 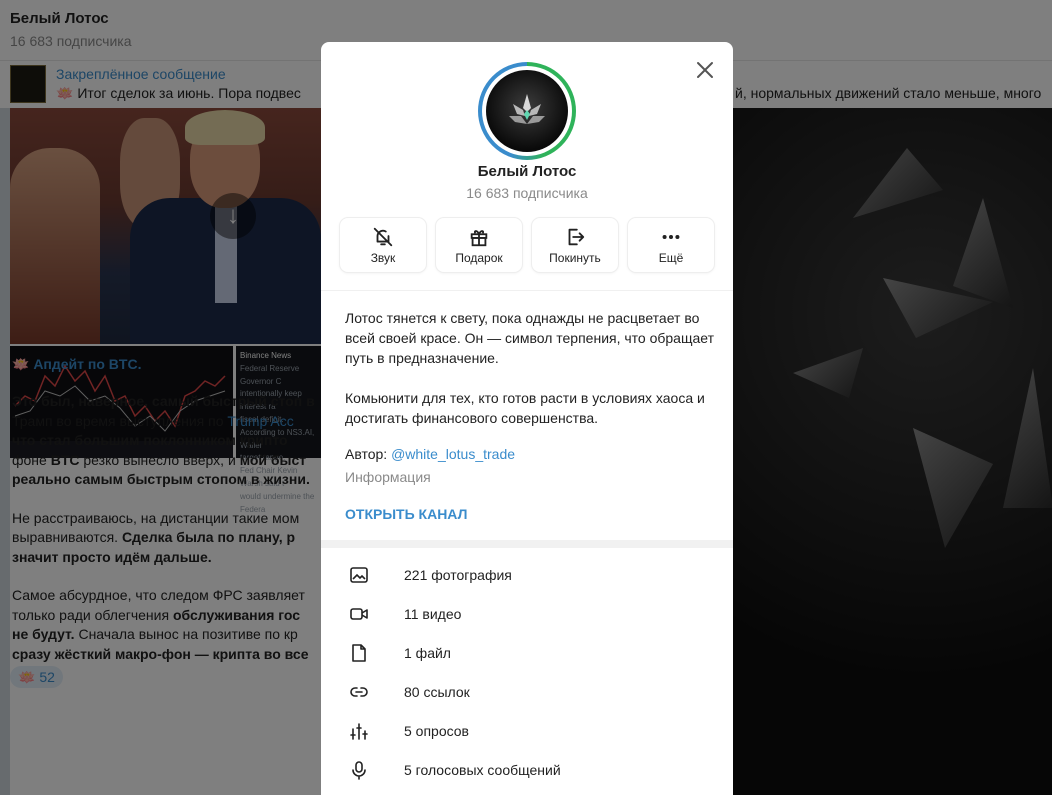 What do you see at coordinates (359, 575) in the screenshot?
I see `photo-icon` at bounding box center [359, 575].